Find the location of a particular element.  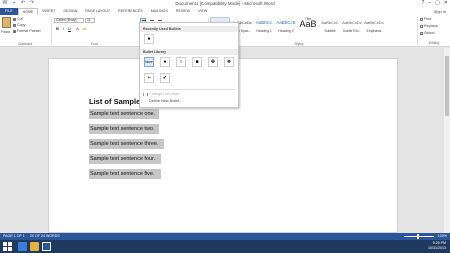

font-name-combo: Calibri (Body) is located at coordinates (69, 20).